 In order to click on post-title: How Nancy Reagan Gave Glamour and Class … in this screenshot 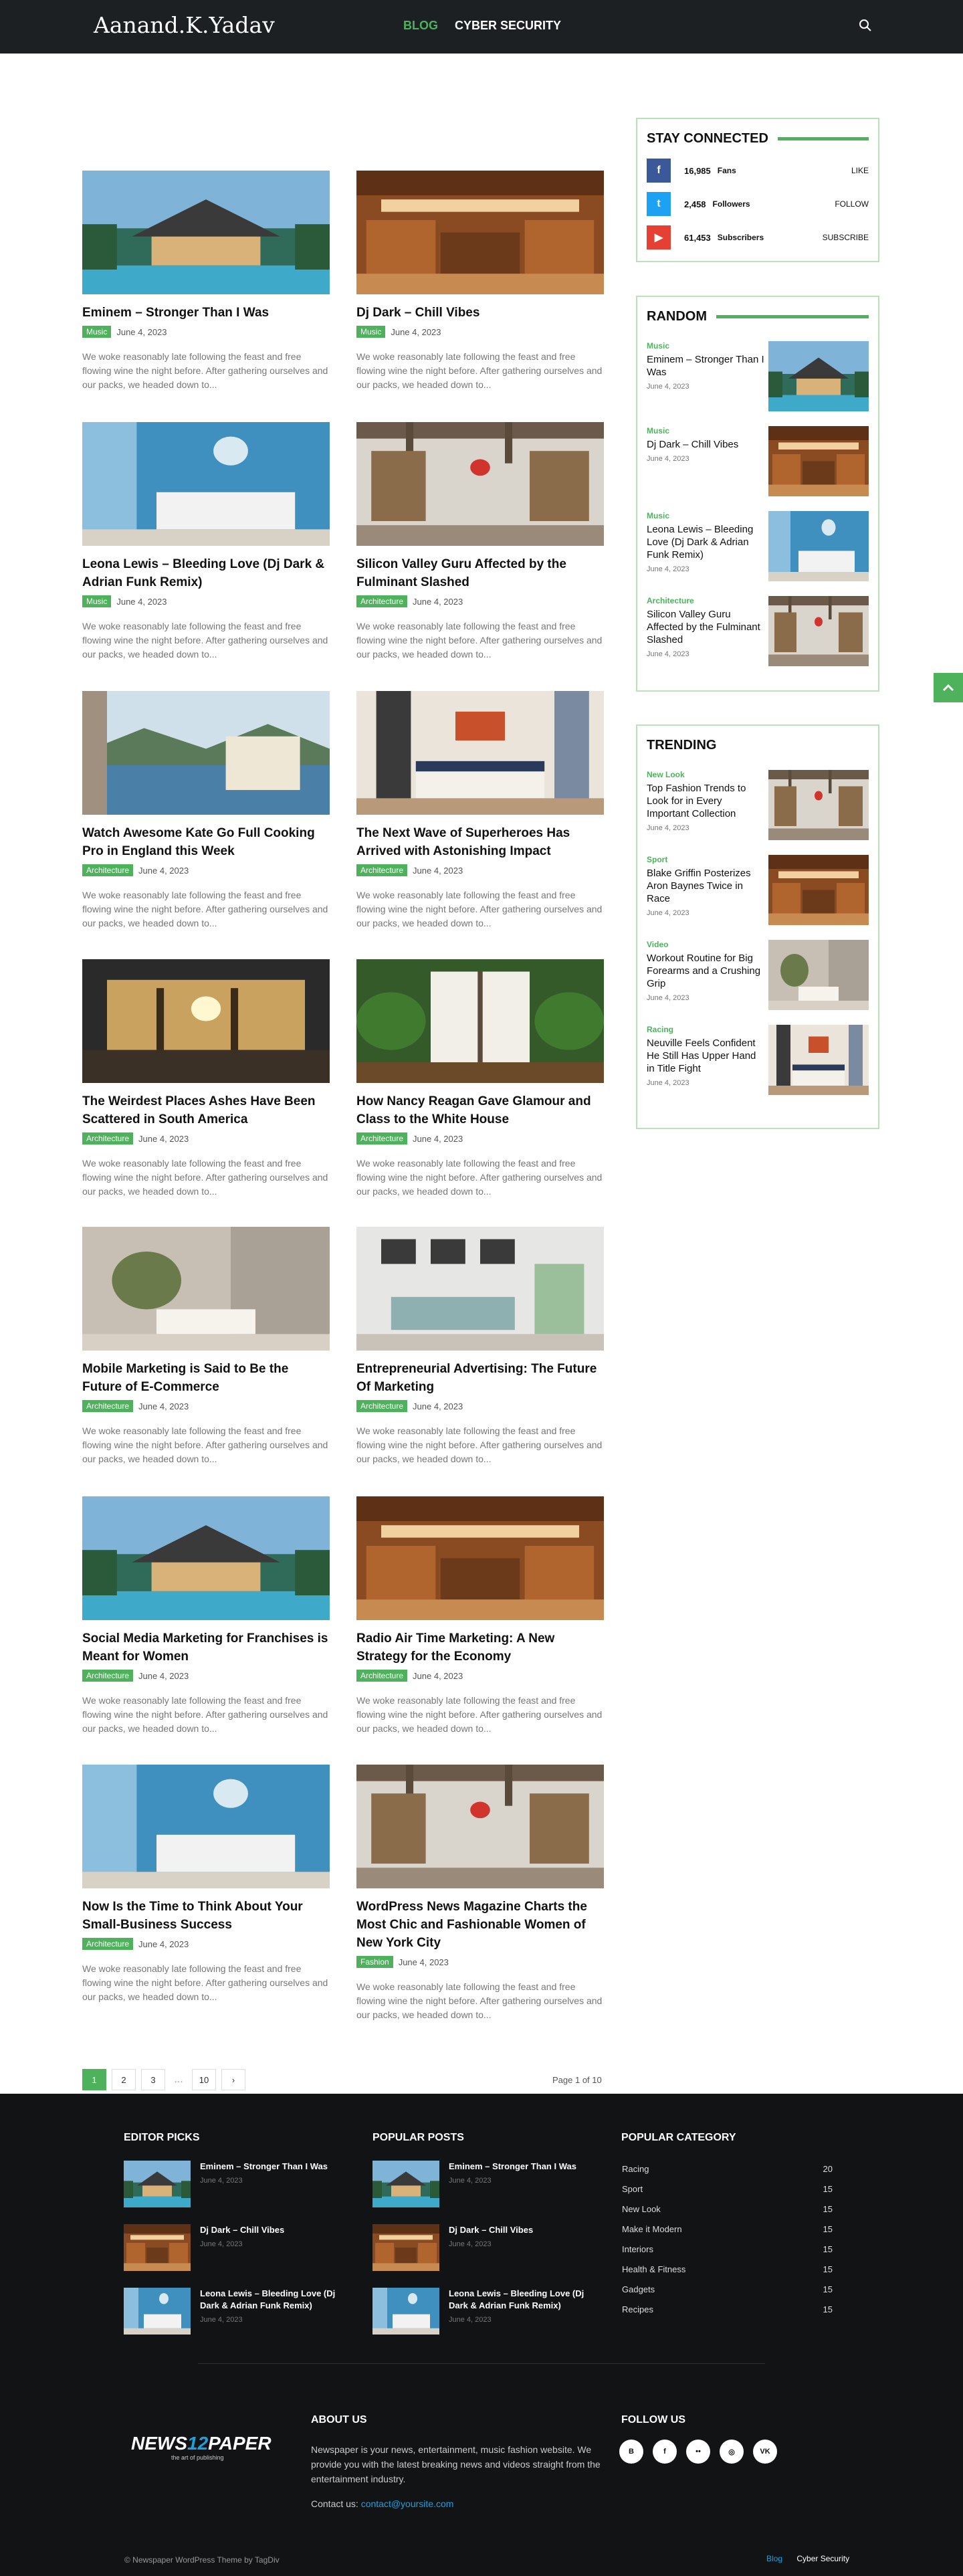, I will do `click(480, 1110)`.